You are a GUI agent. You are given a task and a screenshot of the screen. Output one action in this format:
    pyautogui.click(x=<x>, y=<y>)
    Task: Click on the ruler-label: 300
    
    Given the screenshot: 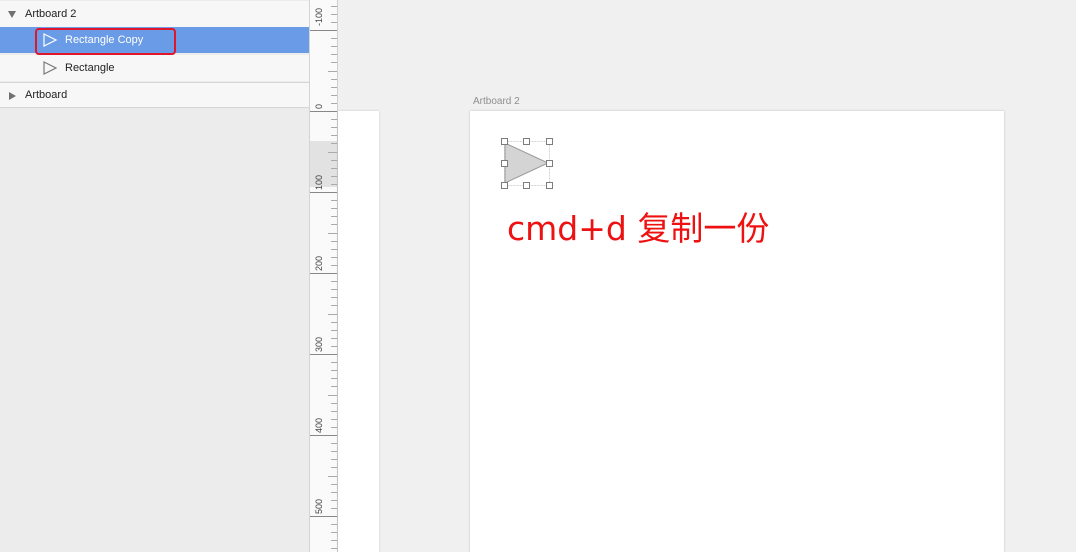 What is the action you would take?
    pyautogui.click(x=319, y=344)
    